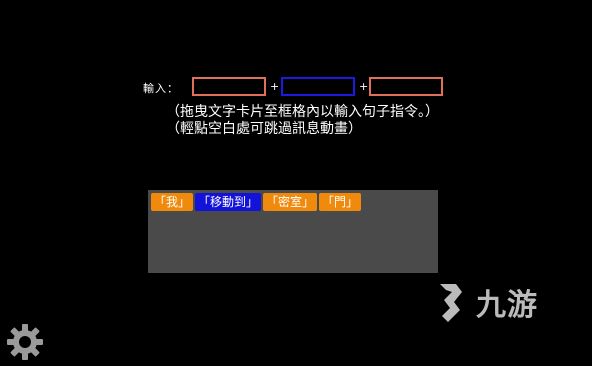 The width and height of the screenshot is (592, 366). I want to click on word-card-move-to: 「移動到」, so click(228, 202).